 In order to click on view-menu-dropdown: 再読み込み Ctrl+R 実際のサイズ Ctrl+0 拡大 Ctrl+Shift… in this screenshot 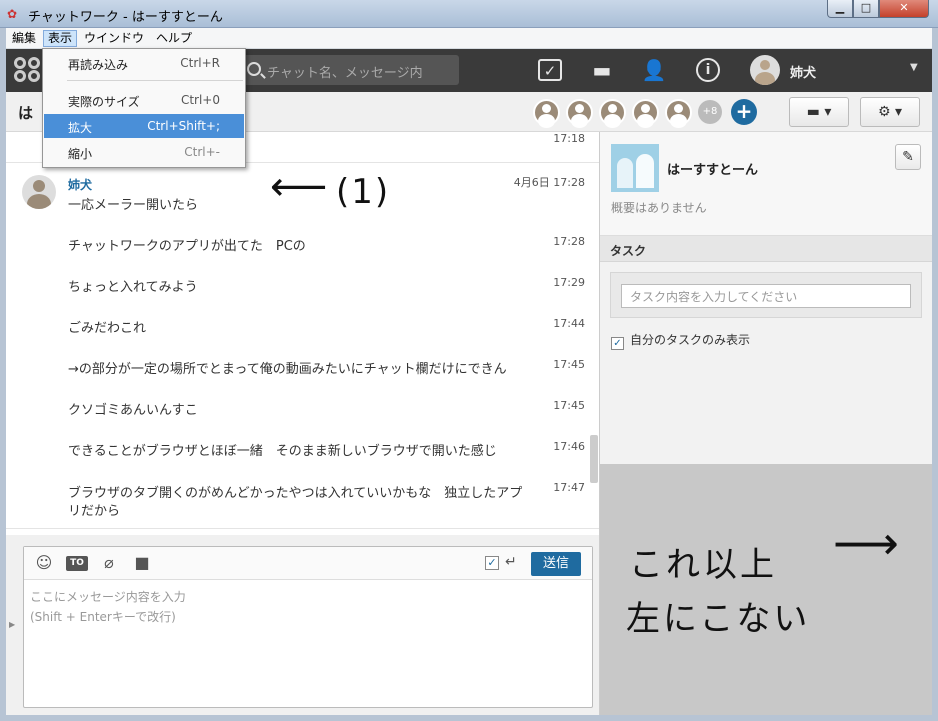, I will do `click(144, 108)`.